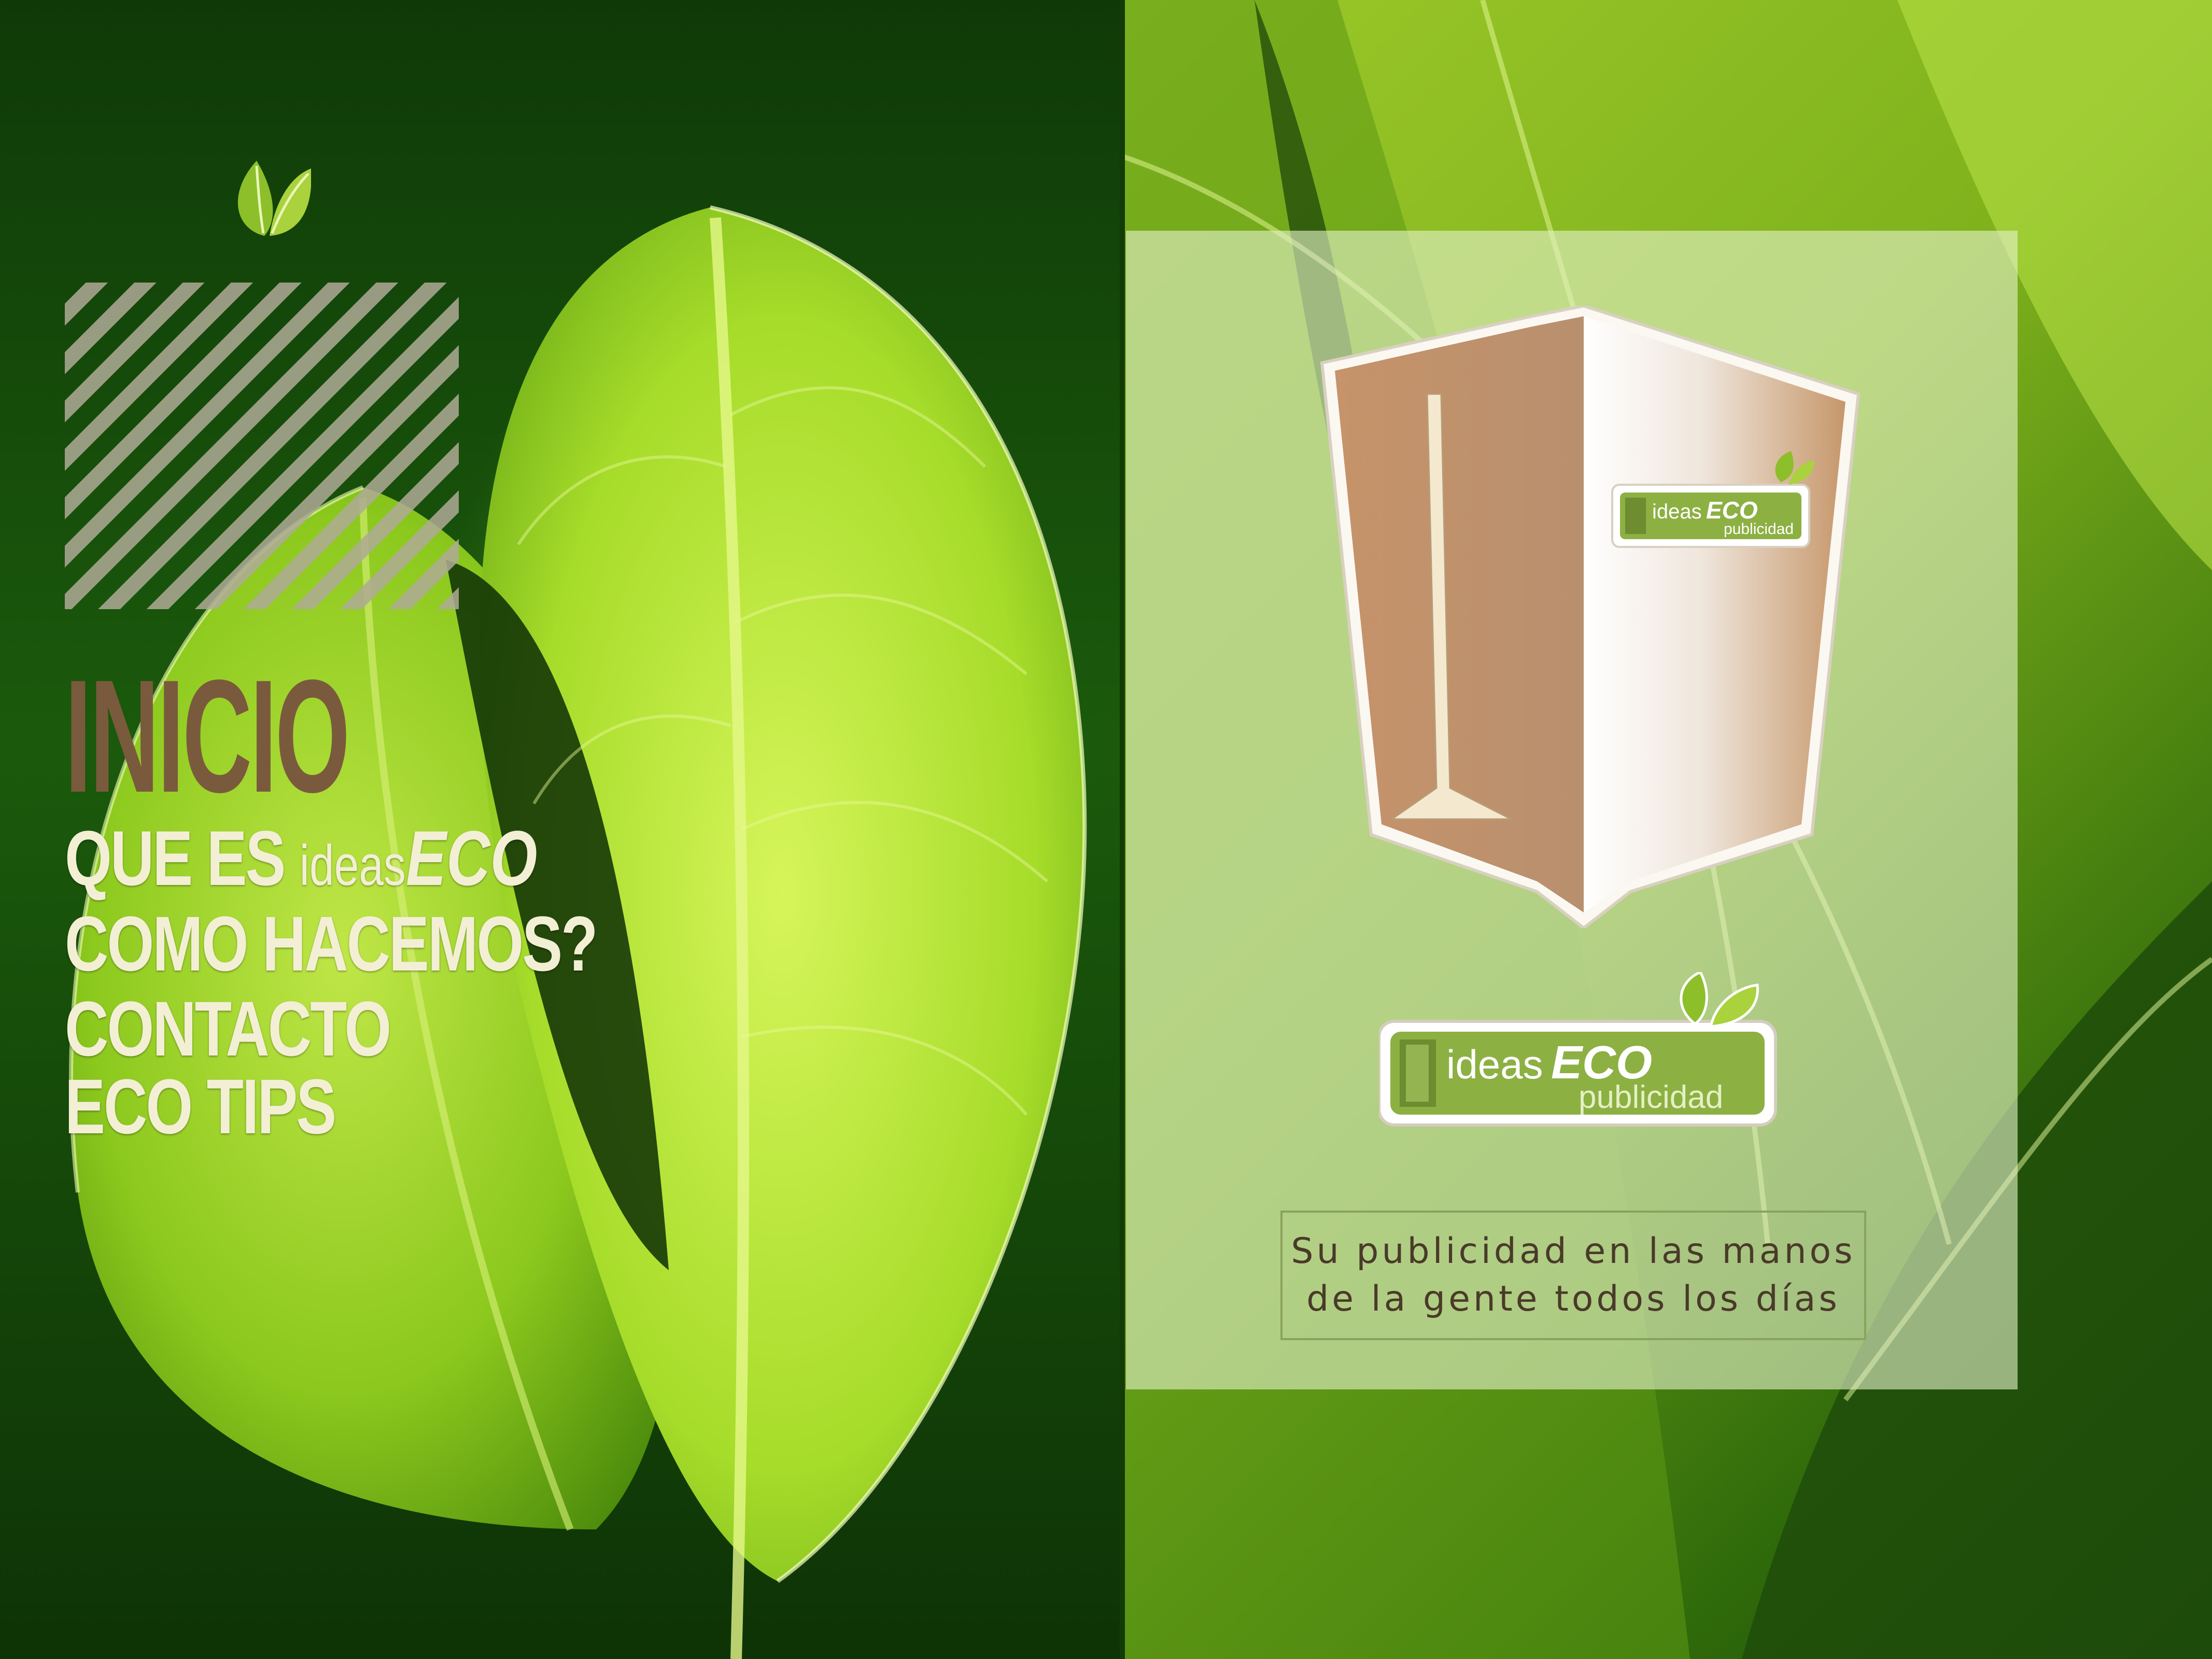 This screenshot has width=2212, height=1659. Describe the element at coordinates (1677, 511) in the screenshot. I see `cup-label-ideas: ideas` at that location.